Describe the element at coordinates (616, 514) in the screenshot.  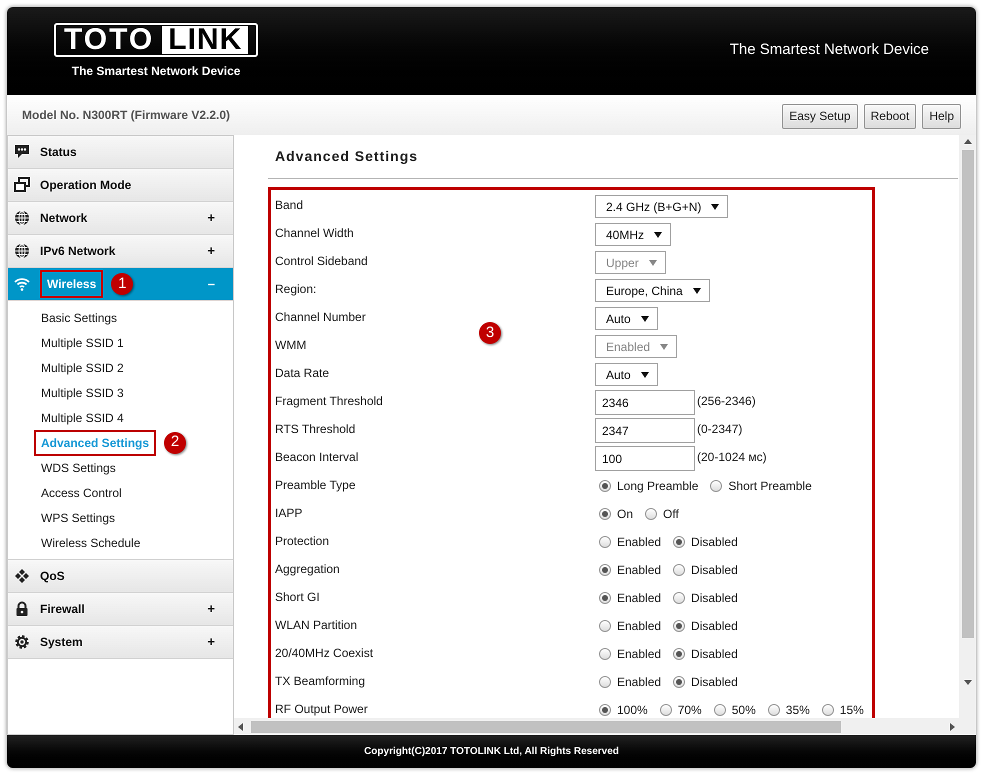
I see `radio-option: On` at that location.